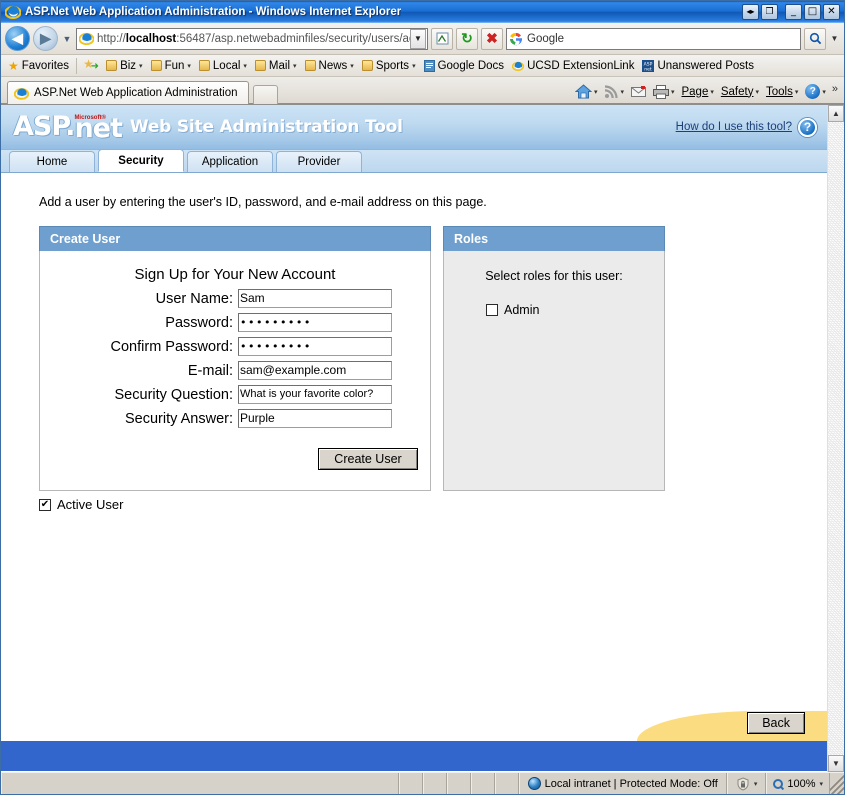 The width and height of the screenshot is (845, 795). I want to click on browser-tab: ASP.Net Web Application Administration, so click(128, 92).